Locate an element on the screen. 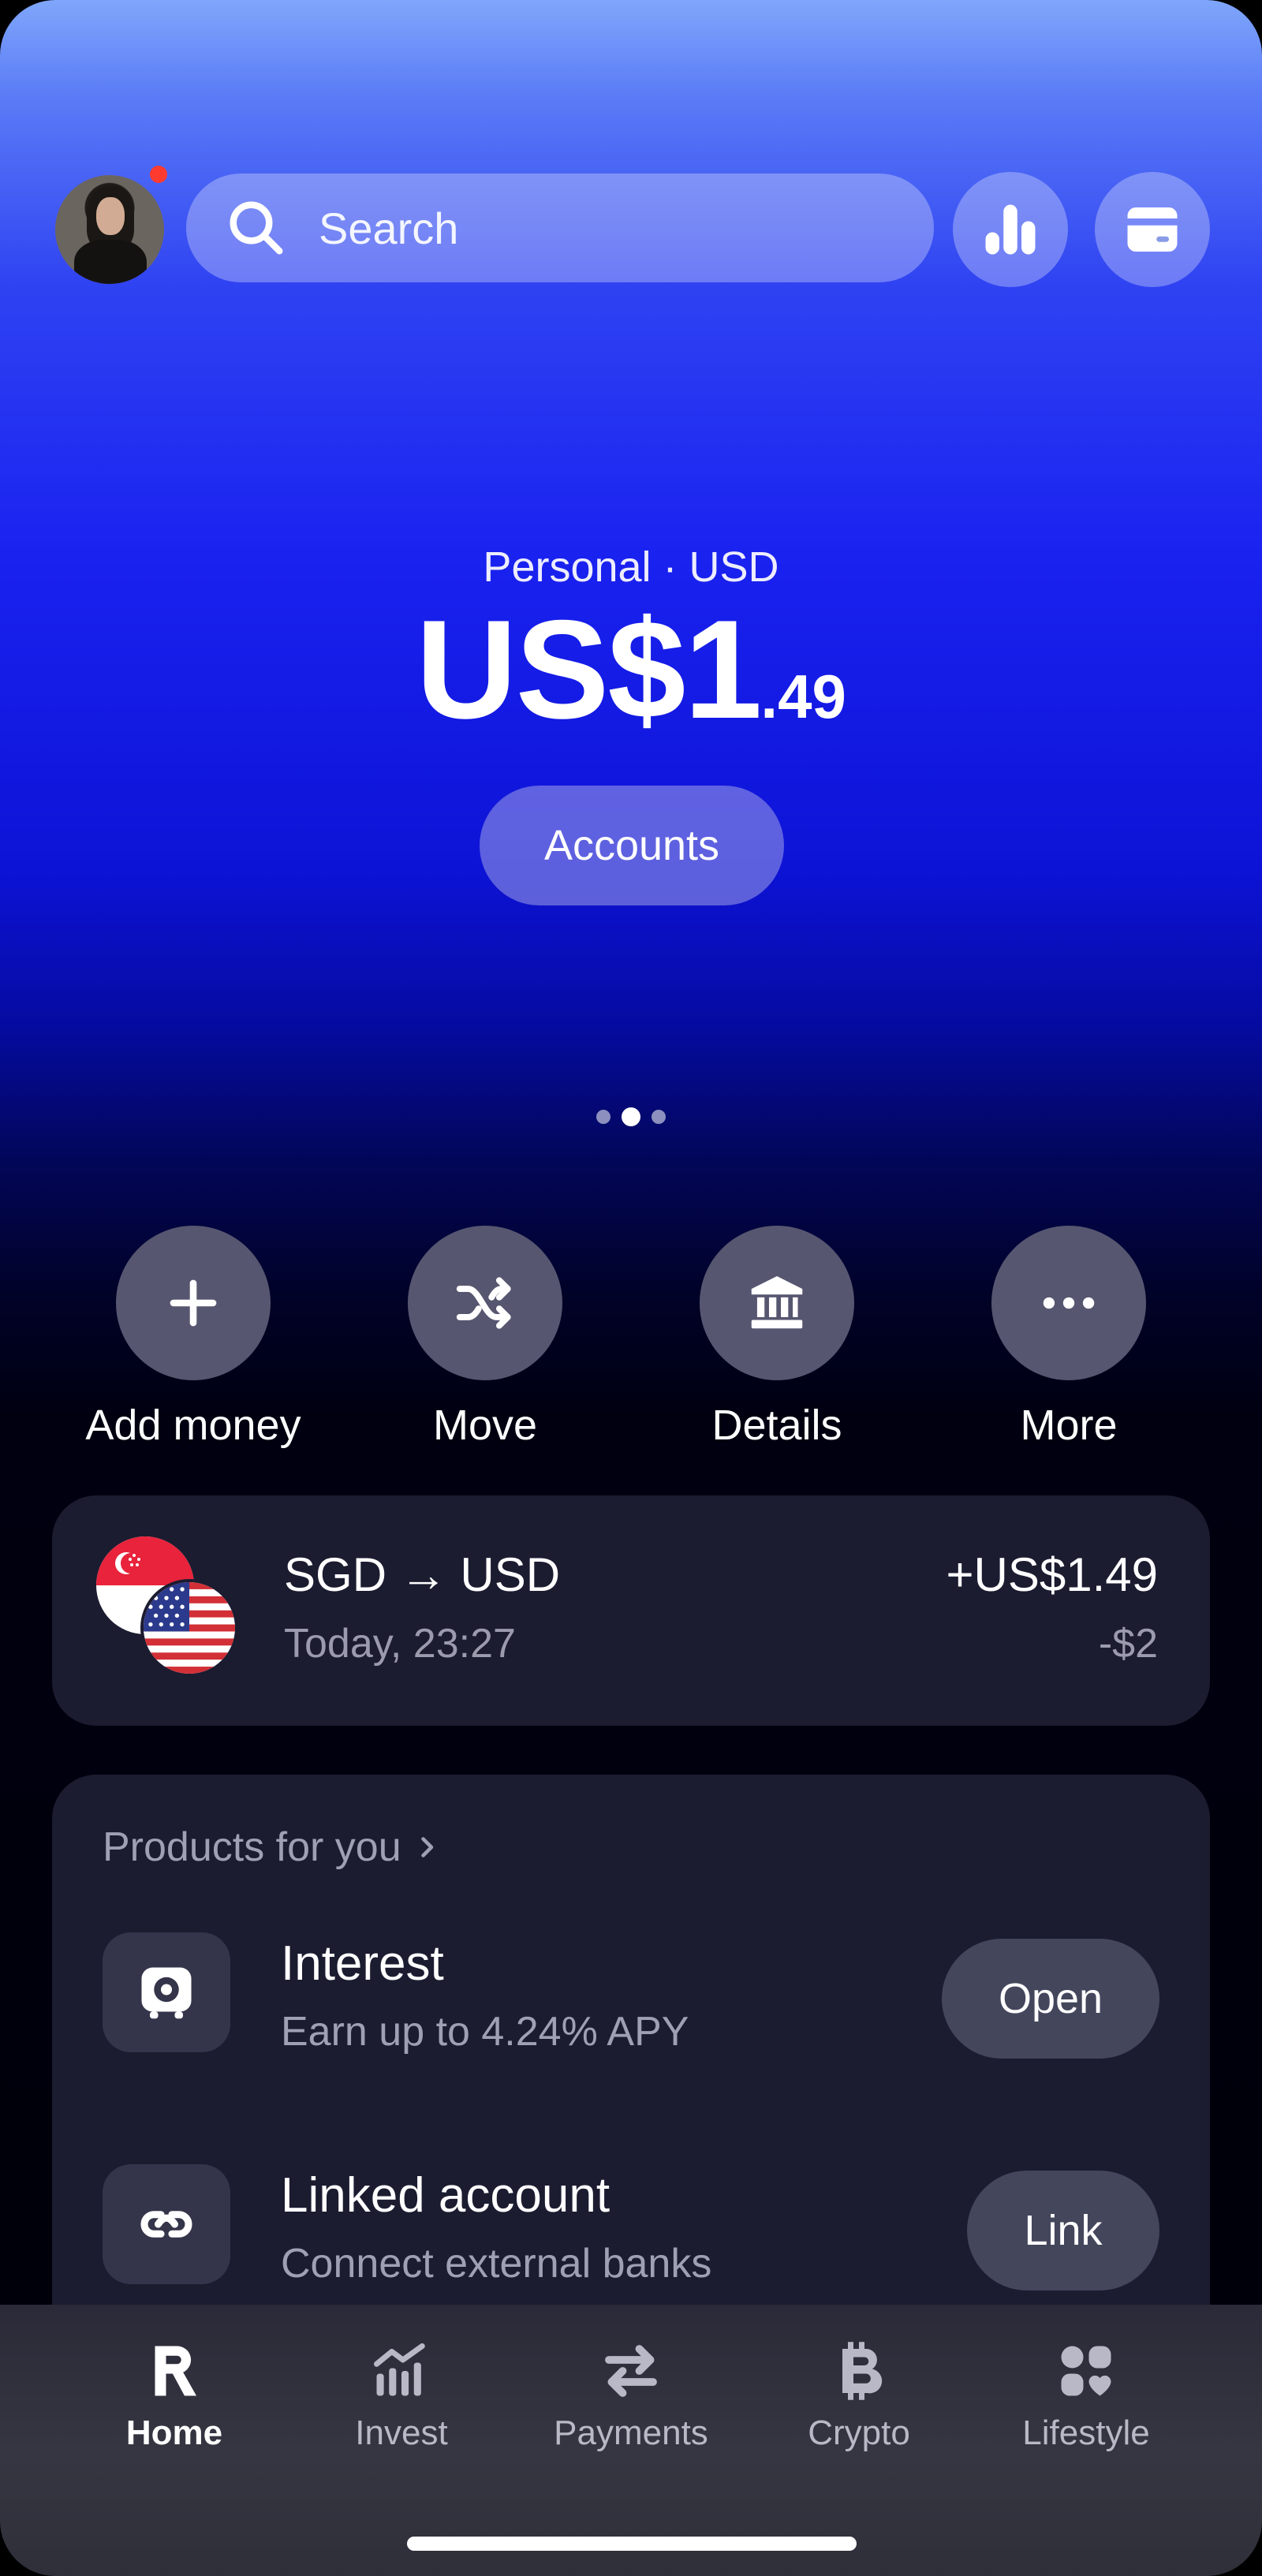 This screenshot has width=1262, height=2576. search-icon is located at coordinates (256, 228).